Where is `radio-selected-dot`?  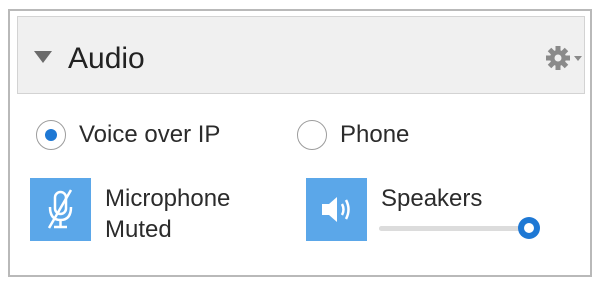 radio-selected-dot is located at coordinates (51, 135).